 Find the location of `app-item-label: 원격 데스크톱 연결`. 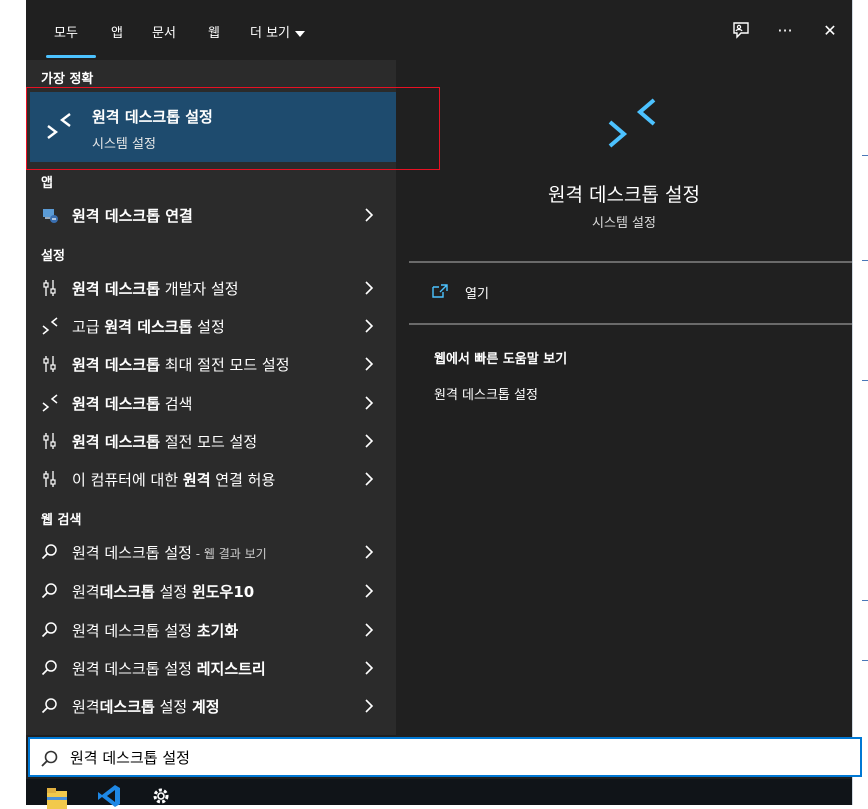

app-item-label: 원격 데스크톱 연결 is located at coordinates (132, 216).